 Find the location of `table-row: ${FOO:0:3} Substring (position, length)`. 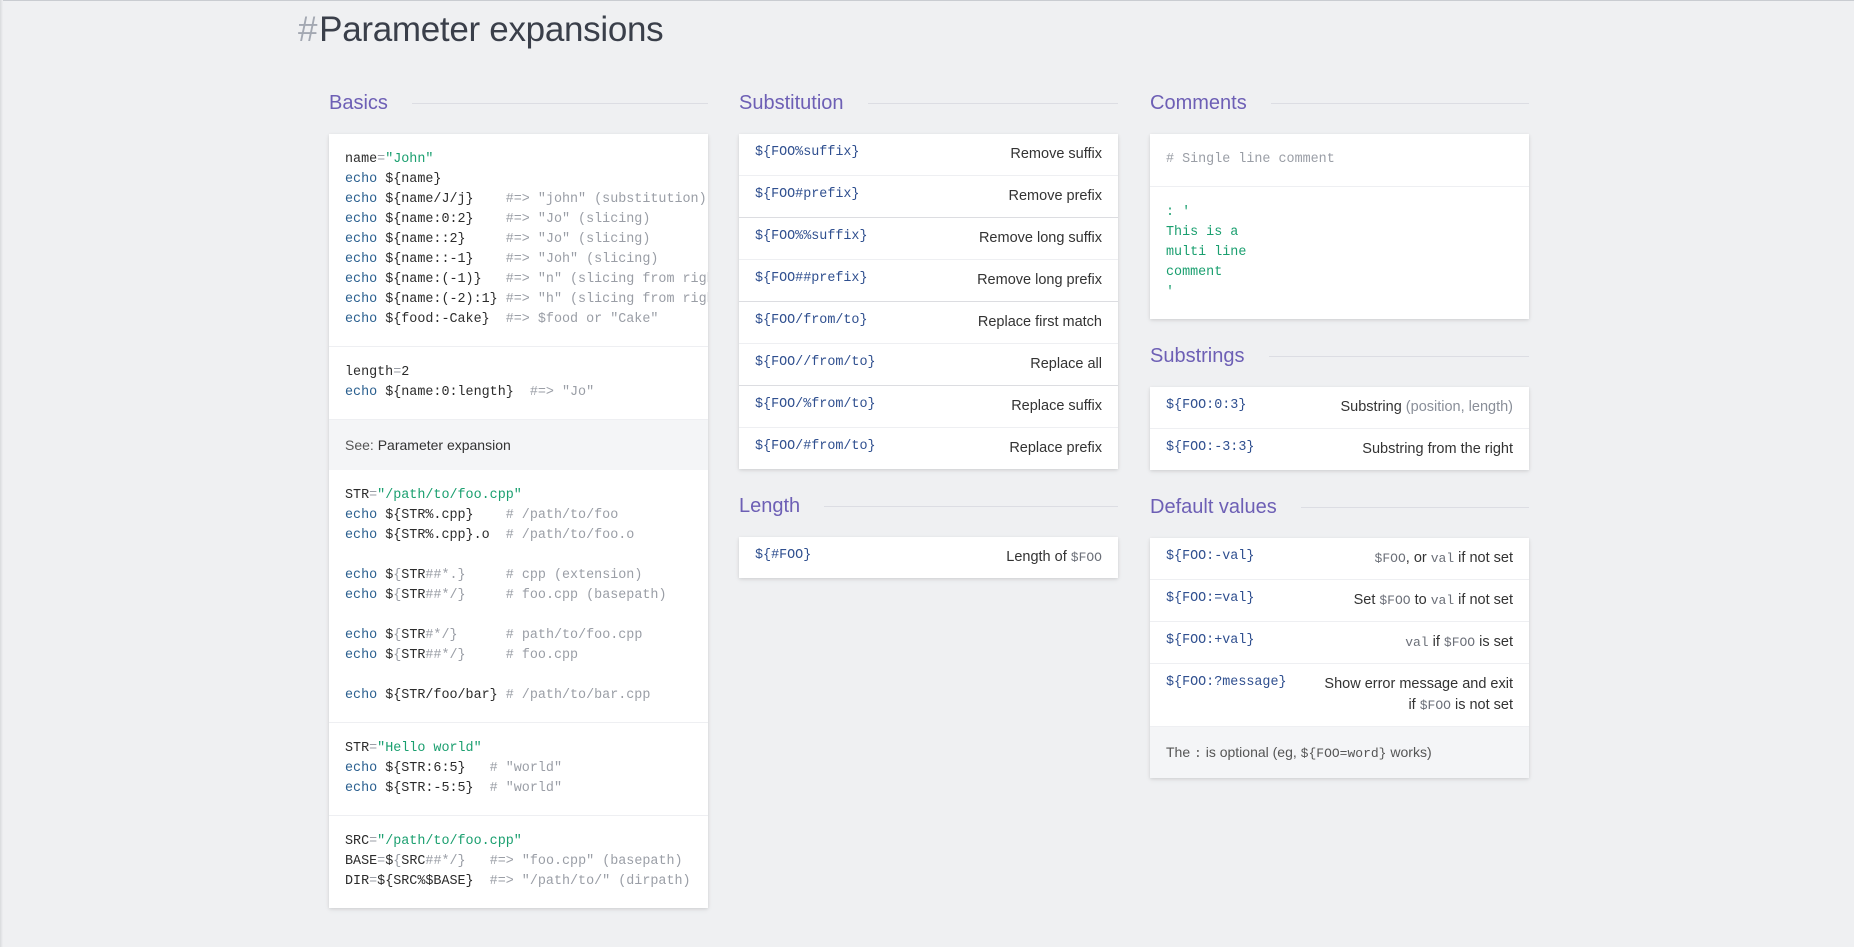

table-row: ${FOO:0:3} Substring (position, length) is located at coordinates (1339, 407).